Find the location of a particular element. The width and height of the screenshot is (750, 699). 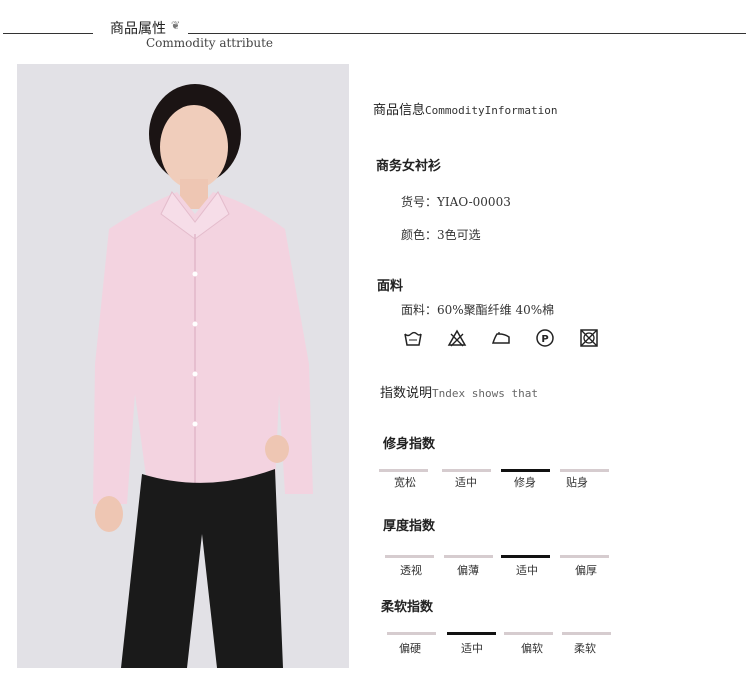

no-bleach-icon is located at coordinates (457, 338).